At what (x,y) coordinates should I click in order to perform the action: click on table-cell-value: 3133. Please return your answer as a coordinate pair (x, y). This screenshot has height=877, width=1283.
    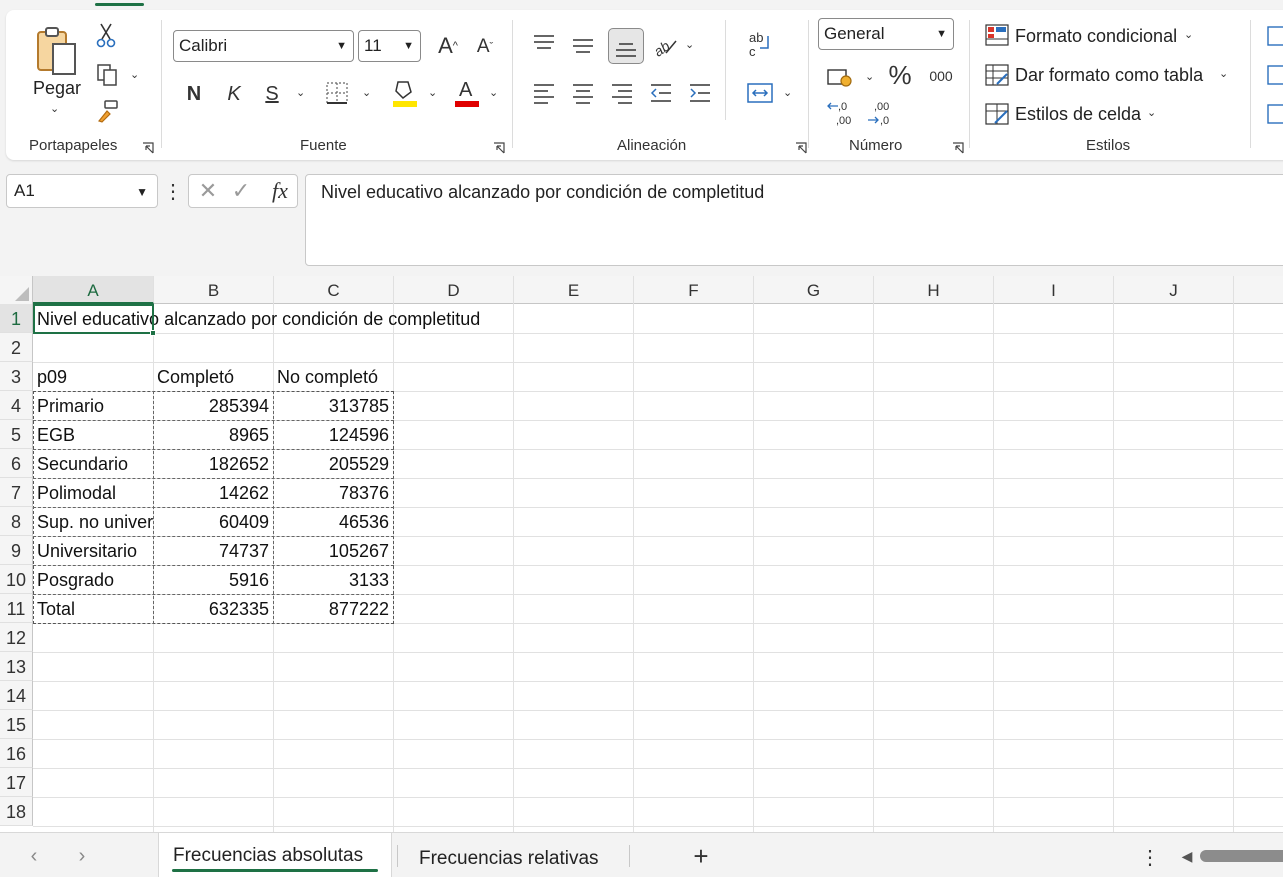
    Looking at the image, I should click on (333, 579).